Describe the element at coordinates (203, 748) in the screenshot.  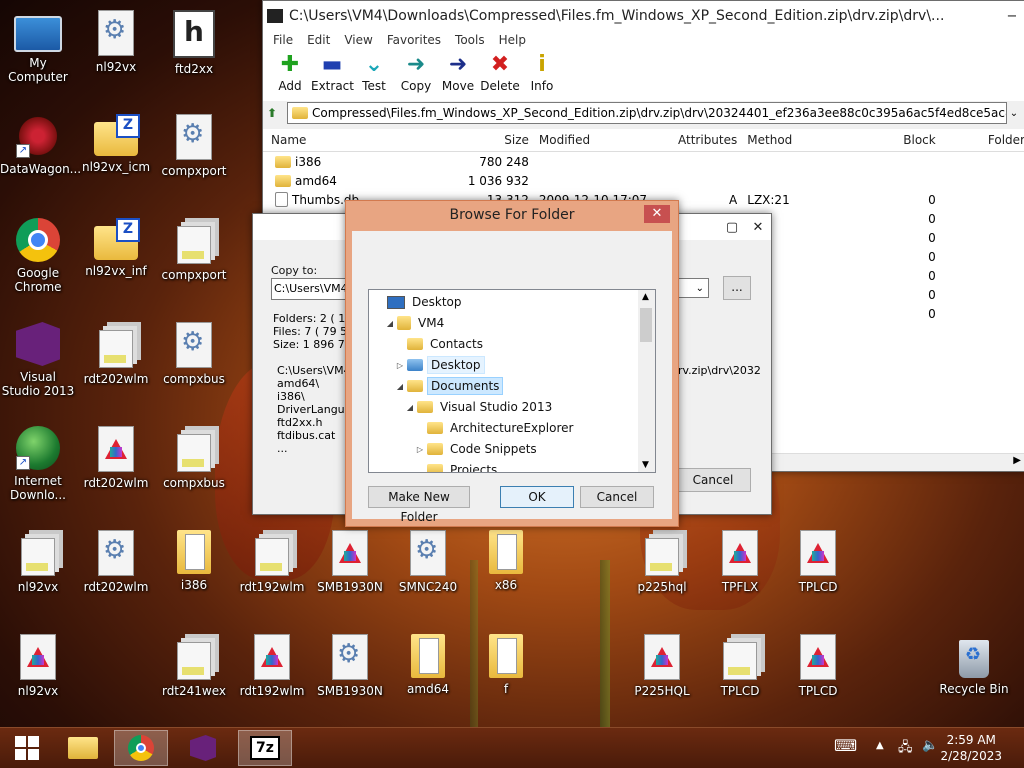
I see `taskbar-visual-studio` at that location.